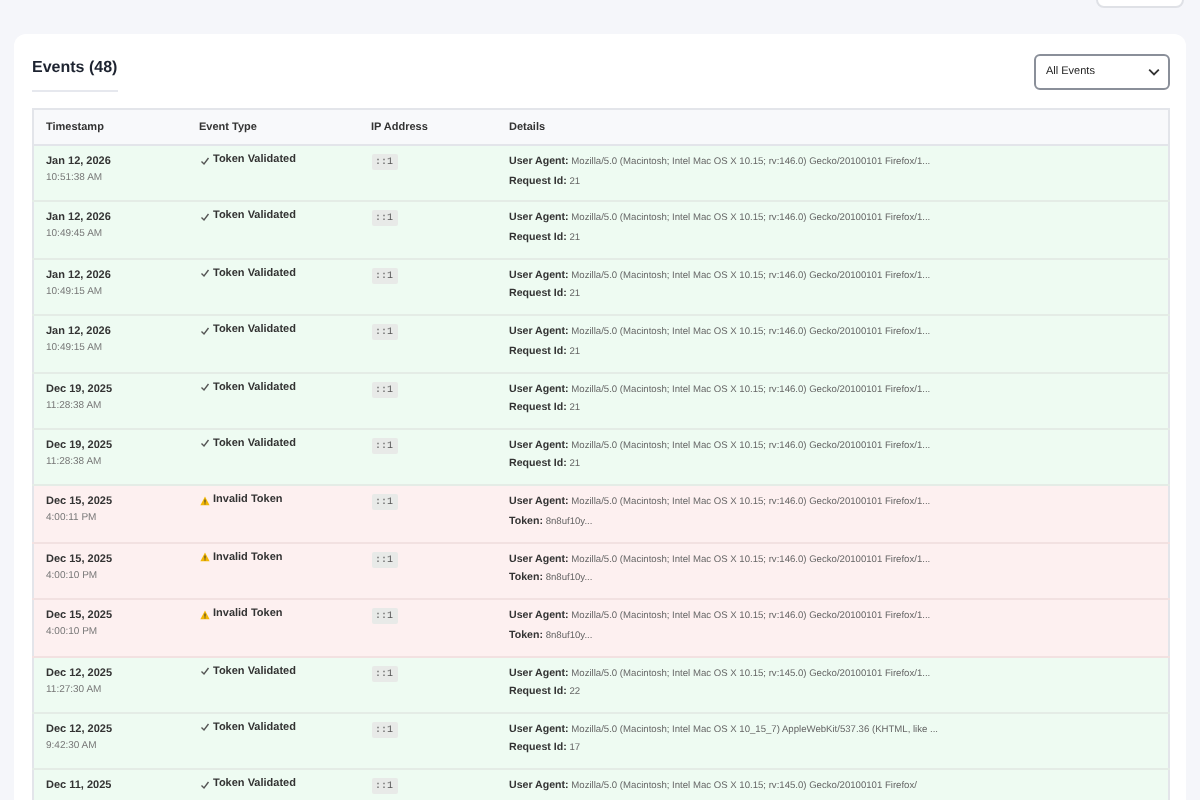  I want to click on chevron-down-icon, so click(1154, 71).